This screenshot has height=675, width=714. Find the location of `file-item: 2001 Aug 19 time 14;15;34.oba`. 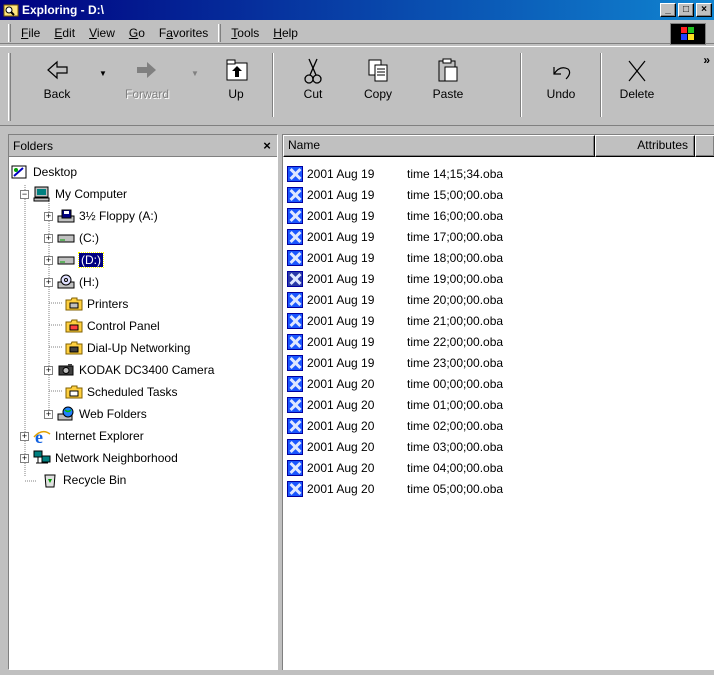

file-item: 2001 Aug 19 time 14;15;34.oba is located at coordinates (395, 173).